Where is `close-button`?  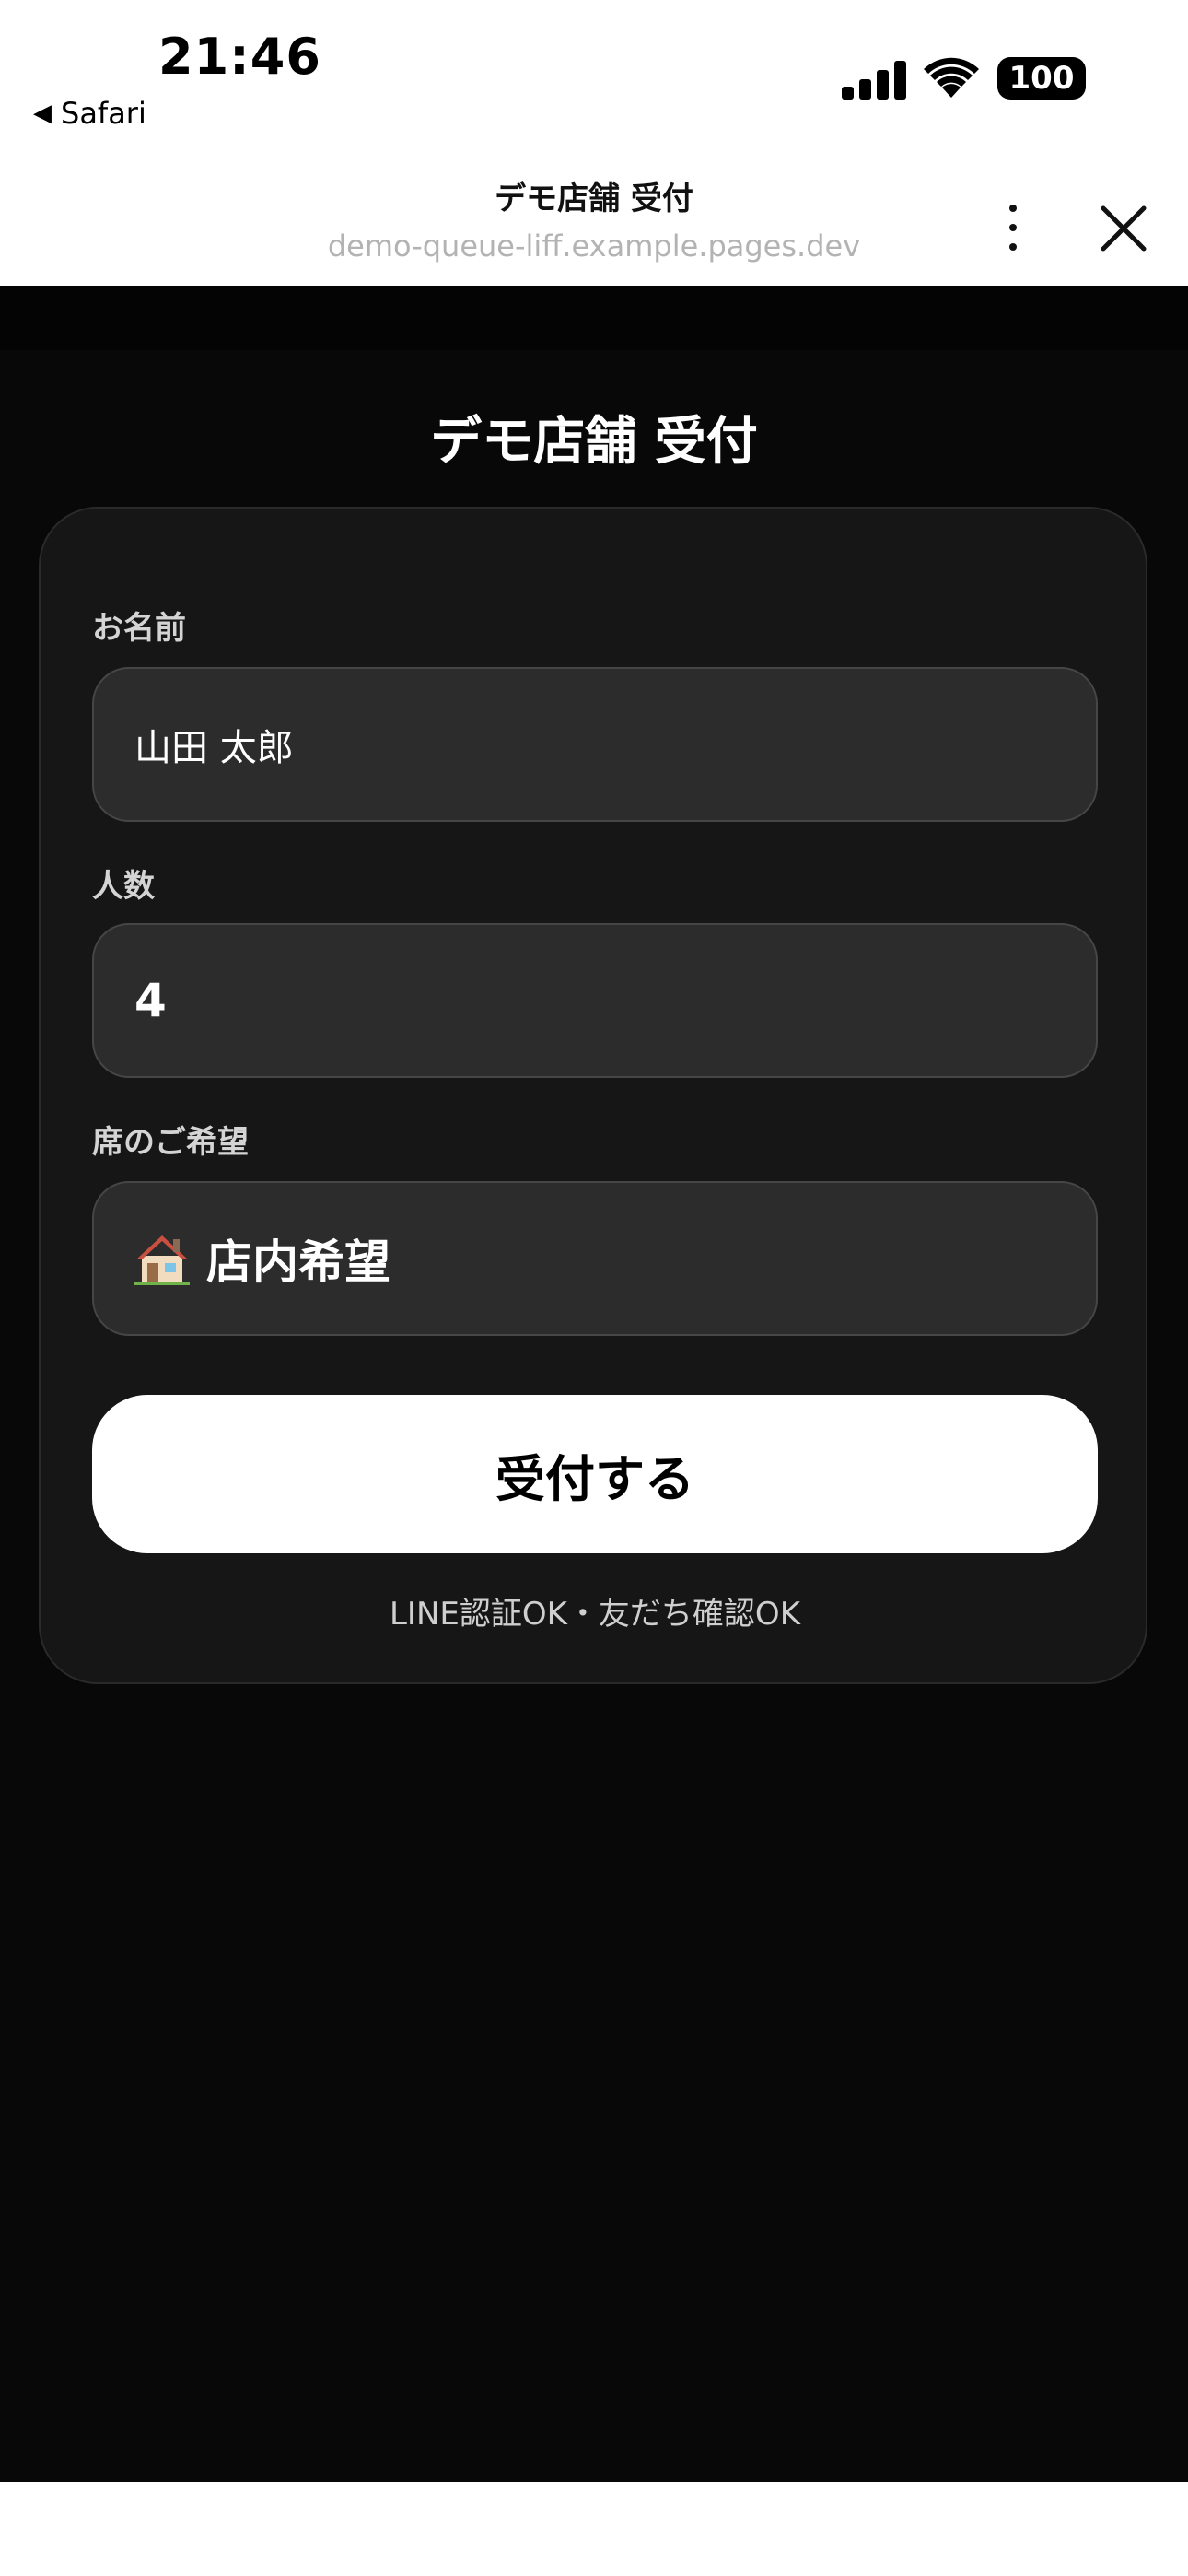 close-button is located at coordinates (1123, 228).